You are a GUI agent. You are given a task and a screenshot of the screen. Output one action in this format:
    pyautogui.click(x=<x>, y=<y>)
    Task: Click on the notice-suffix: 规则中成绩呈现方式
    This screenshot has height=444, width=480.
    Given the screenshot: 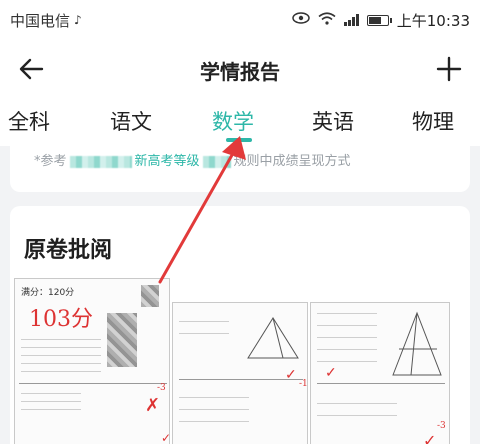 What is the action you would take?
    pyautogui.click(x=292, y=161)
    